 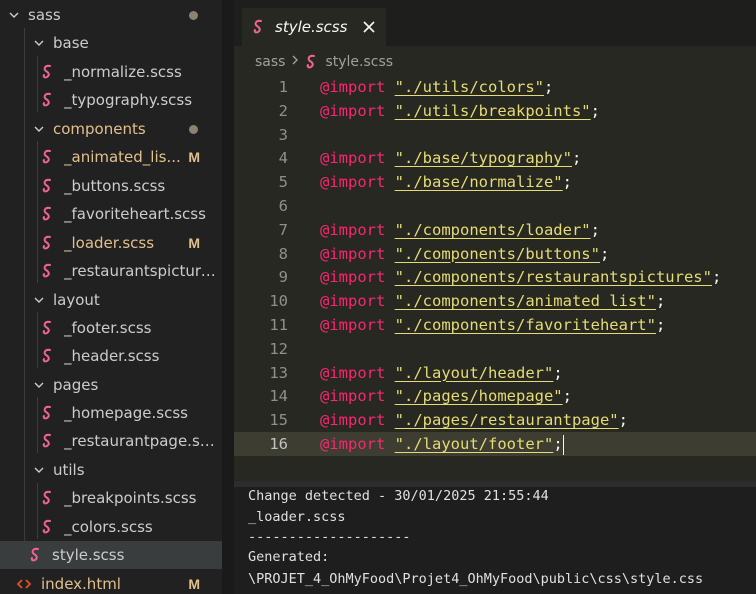 I want to click on sidebar-resize-handle, so click(x=228, y=297).